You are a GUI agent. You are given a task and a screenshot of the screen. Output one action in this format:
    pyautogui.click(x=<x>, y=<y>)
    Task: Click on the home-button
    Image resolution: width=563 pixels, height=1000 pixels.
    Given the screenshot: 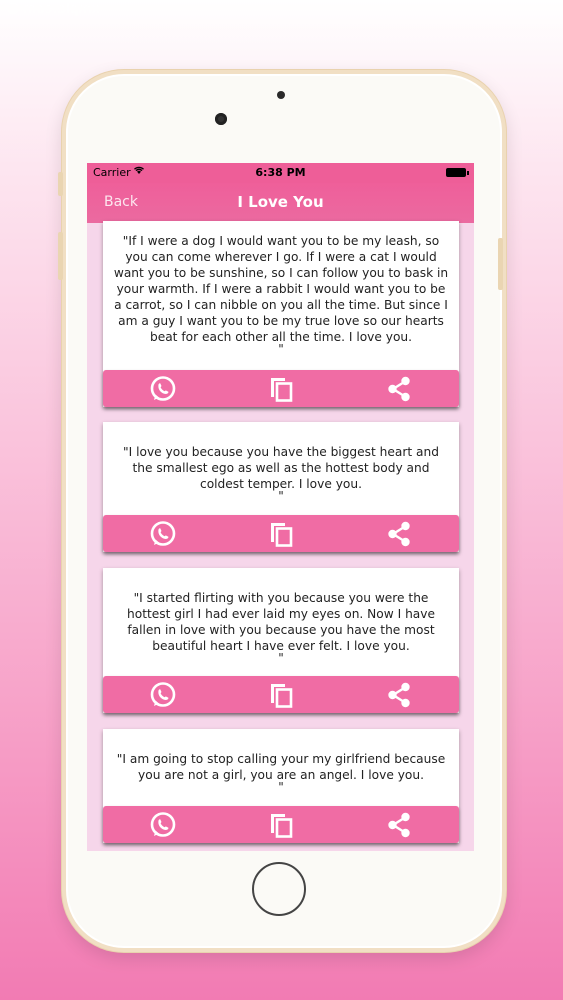 What is the action you would take?
    pyautogui.click(x=279, y=889)
    